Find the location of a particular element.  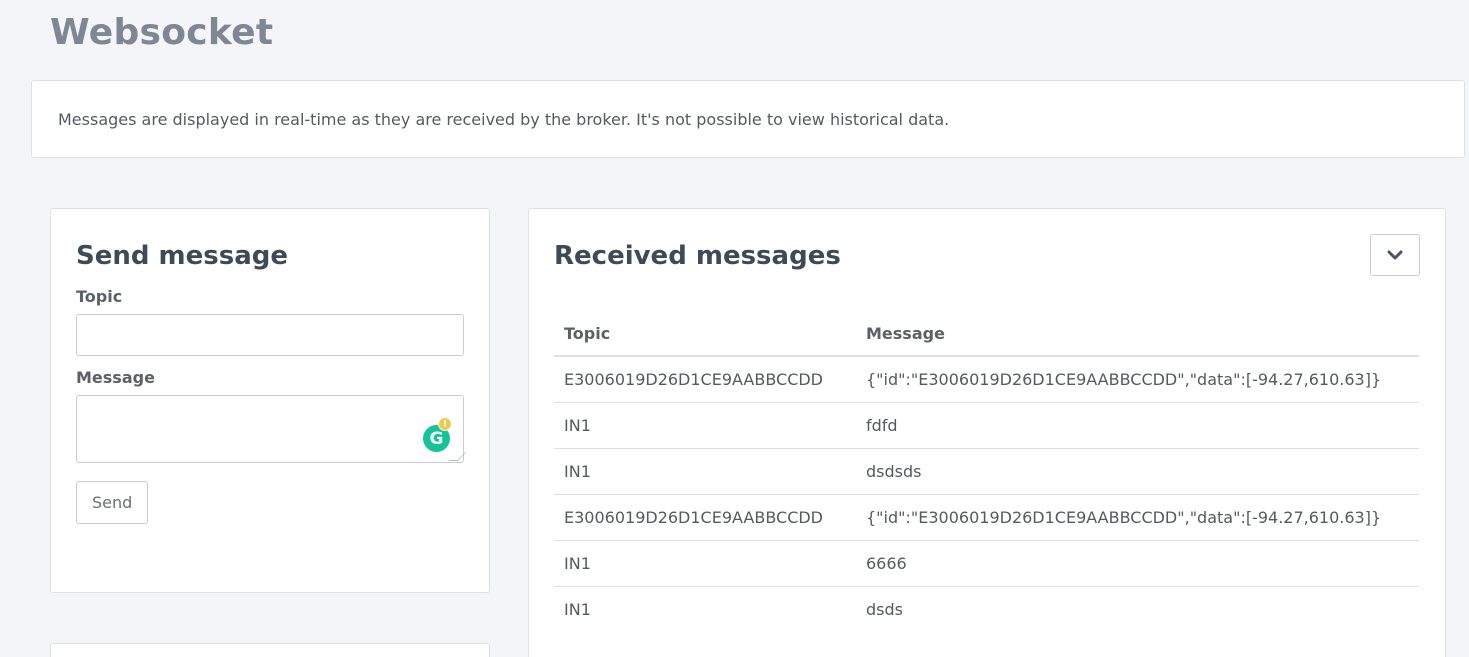

send-button: Send is located at coordinates (112, 502).